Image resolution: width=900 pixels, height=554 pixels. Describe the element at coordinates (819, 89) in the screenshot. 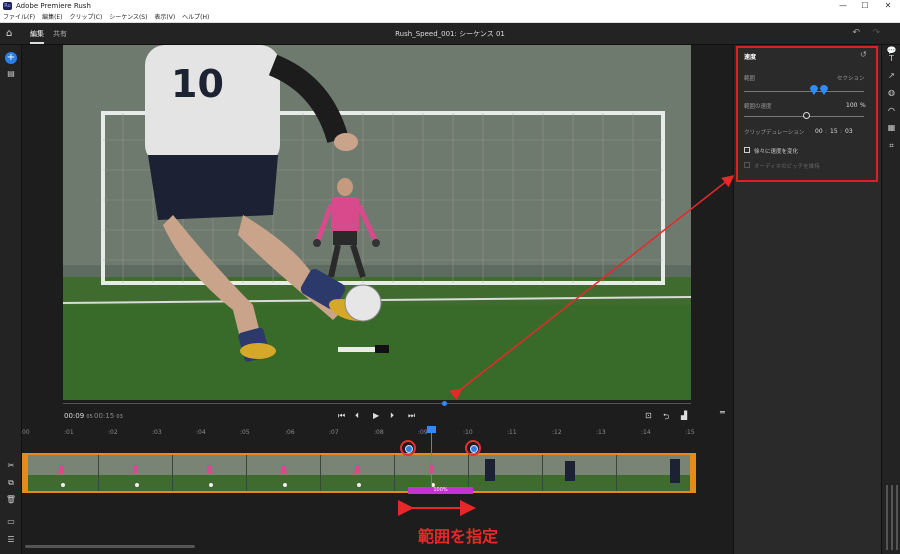

I see `range-slider-handles` at that location.